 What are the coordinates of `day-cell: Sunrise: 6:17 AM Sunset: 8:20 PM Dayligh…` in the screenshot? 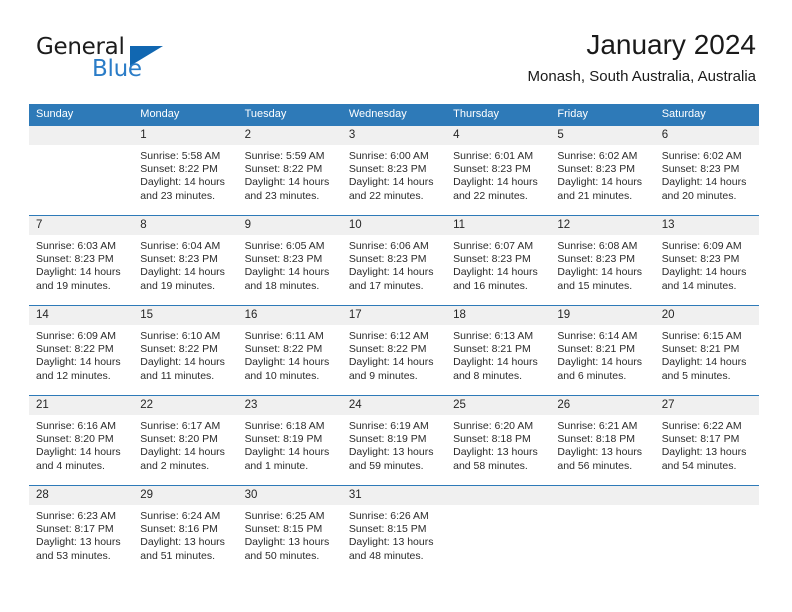 It's located at (185, 450).